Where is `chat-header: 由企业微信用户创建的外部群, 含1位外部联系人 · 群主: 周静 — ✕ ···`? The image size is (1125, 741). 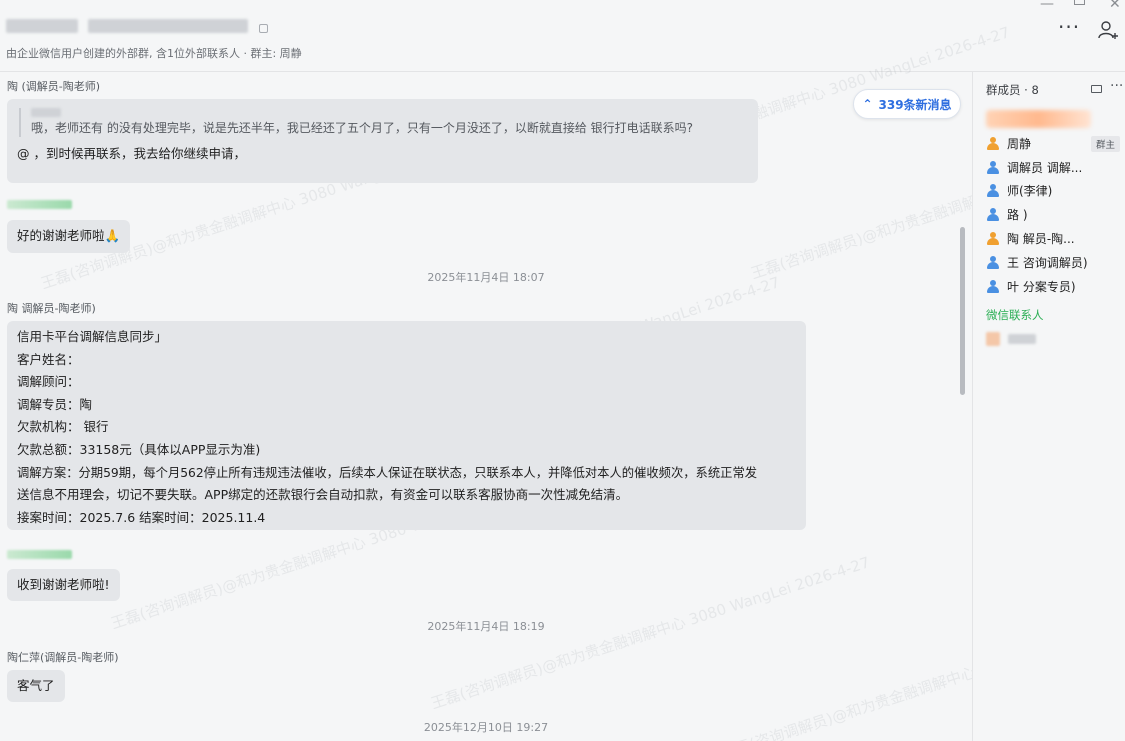 chat-header: 由企业微信用户创建的外部群, 含1位外部联系人 · 群主: 周静 — ✕ ··· is located at coordinates (562, 36).